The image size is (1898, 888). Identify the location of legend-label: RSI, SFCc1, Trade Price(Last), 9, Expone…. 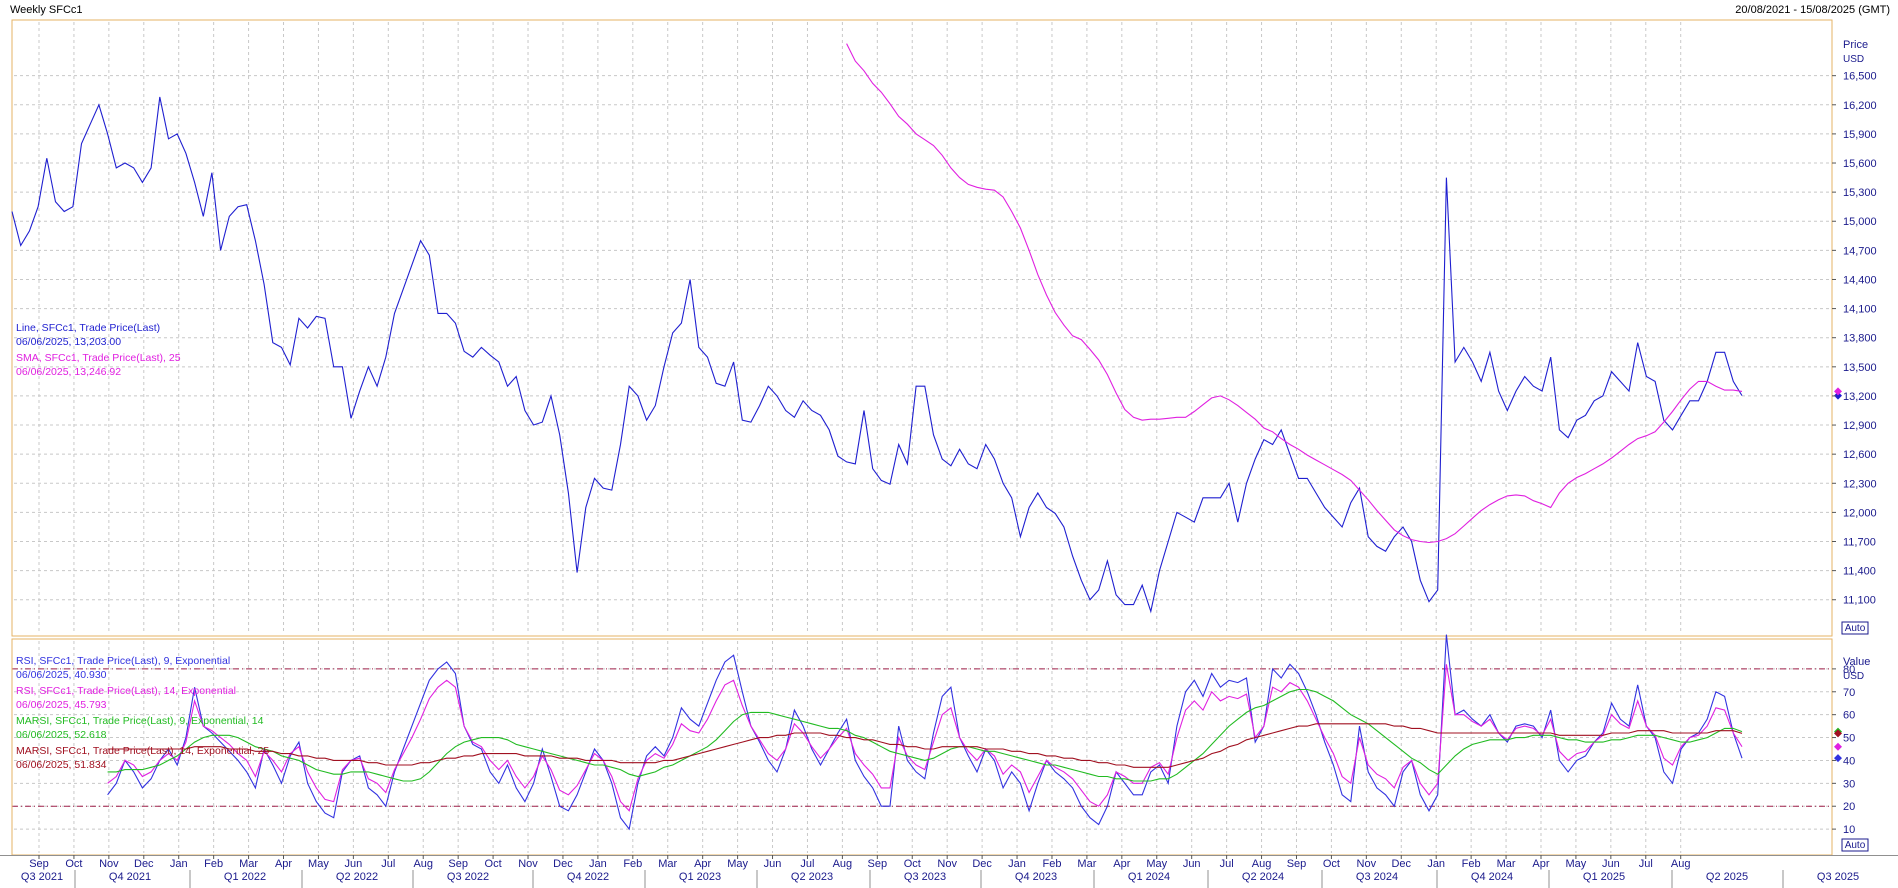
(123, 661).